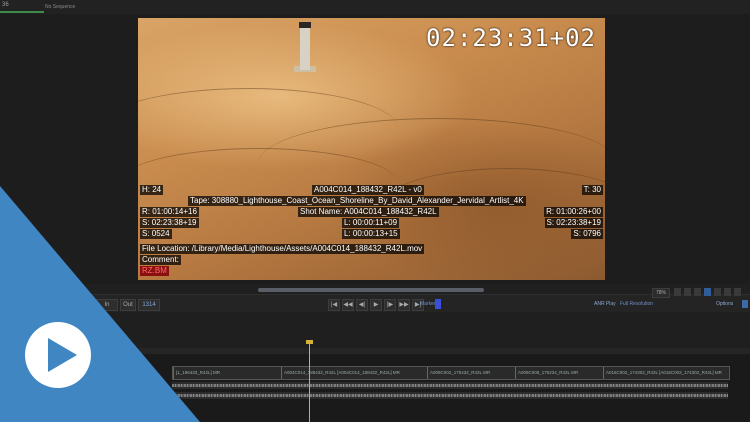 Image resolution: width=750 pixels, height=422 pixels. Describe the element at coordinates (737, 292) in the screenshot. I see `settings-icon` at that location.